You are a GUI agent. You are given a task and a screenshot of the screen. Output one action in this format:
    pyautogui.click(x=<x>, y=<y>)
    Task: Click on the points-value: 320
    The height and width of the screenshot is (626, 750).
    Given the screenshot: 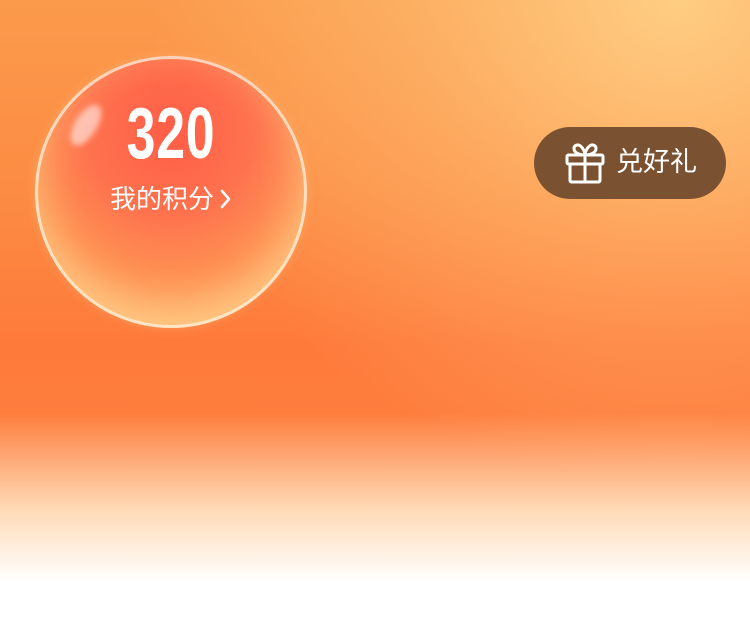 What is the action you would take?
    pyautogui.click(x=171, y=134)
    